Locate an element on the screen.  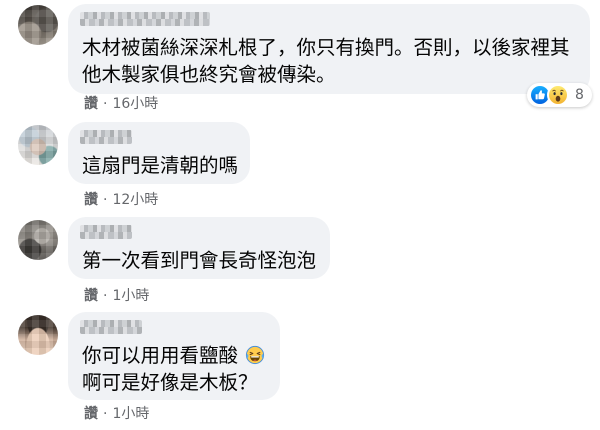
comment-timestamp: 16小時 is located at coordinates (135, 104).